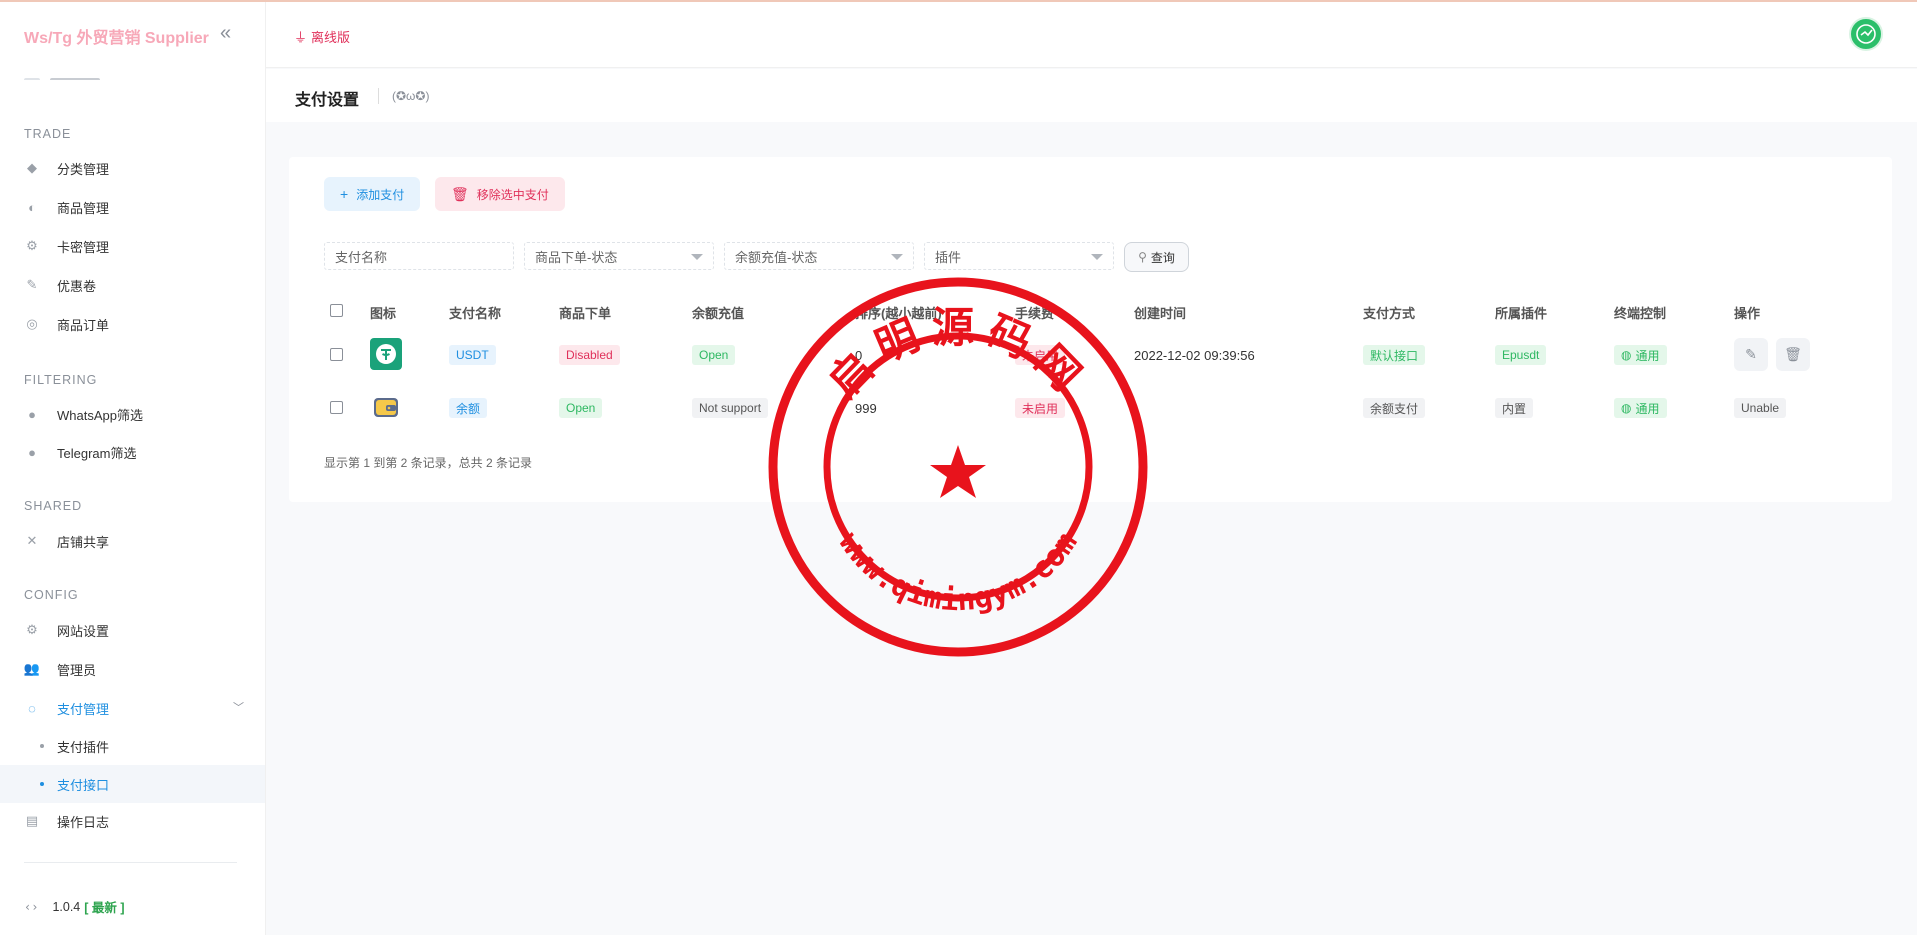  I want to click on payment-name-badge: 余额, so click(468, 408).